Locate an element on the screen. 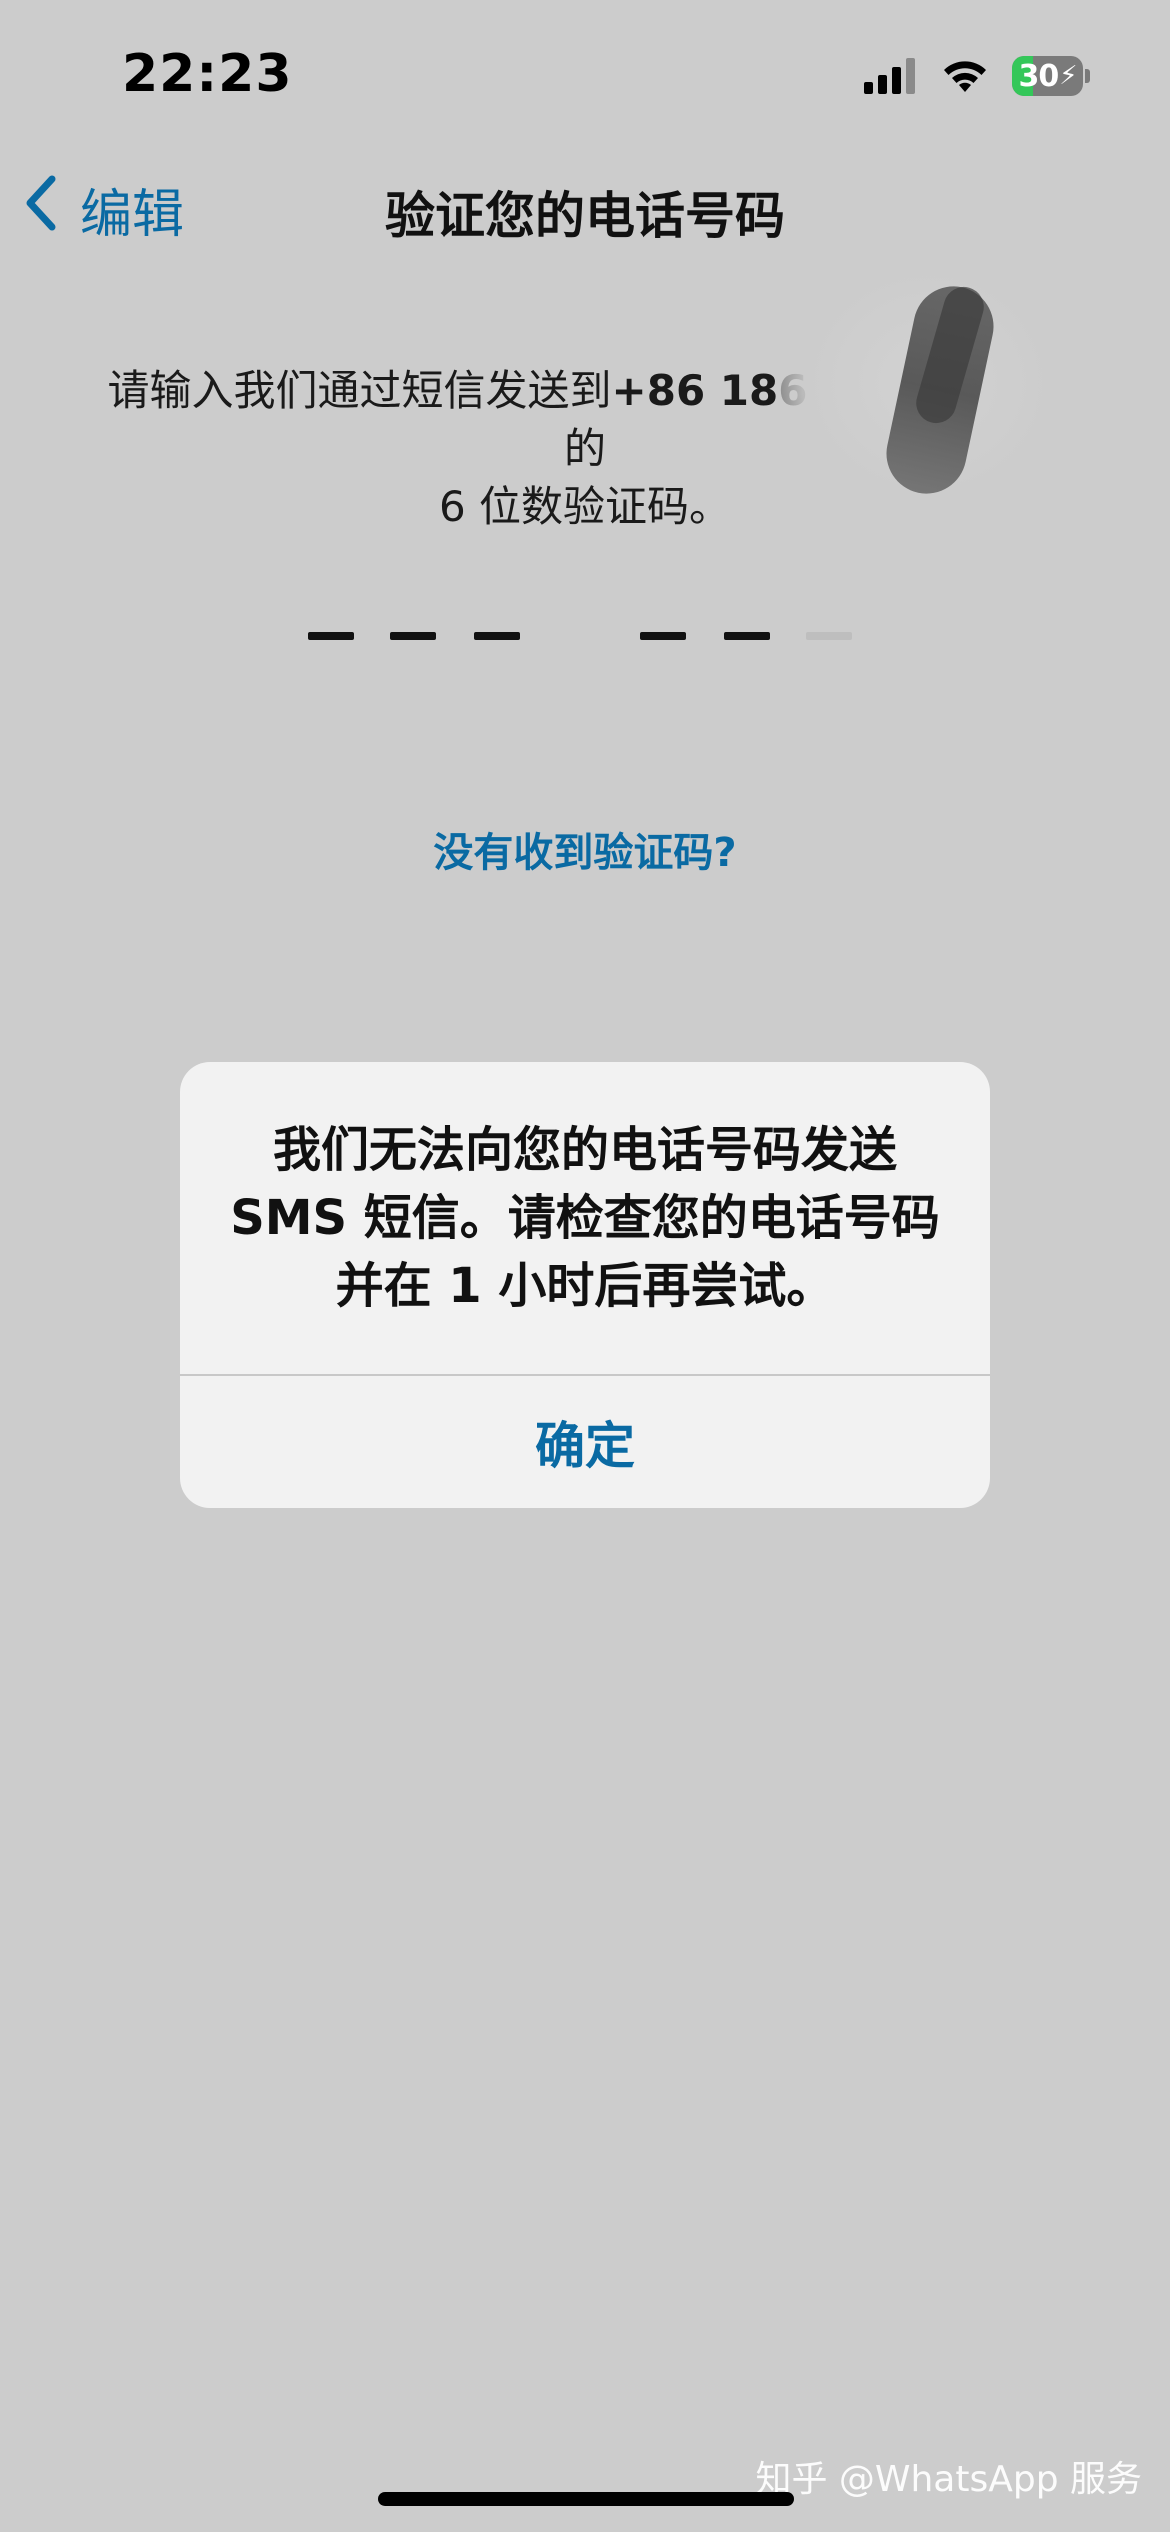 The height and width of the screenshot is (2532, 1170). home-indicator is located at coordinates (586, 2499).